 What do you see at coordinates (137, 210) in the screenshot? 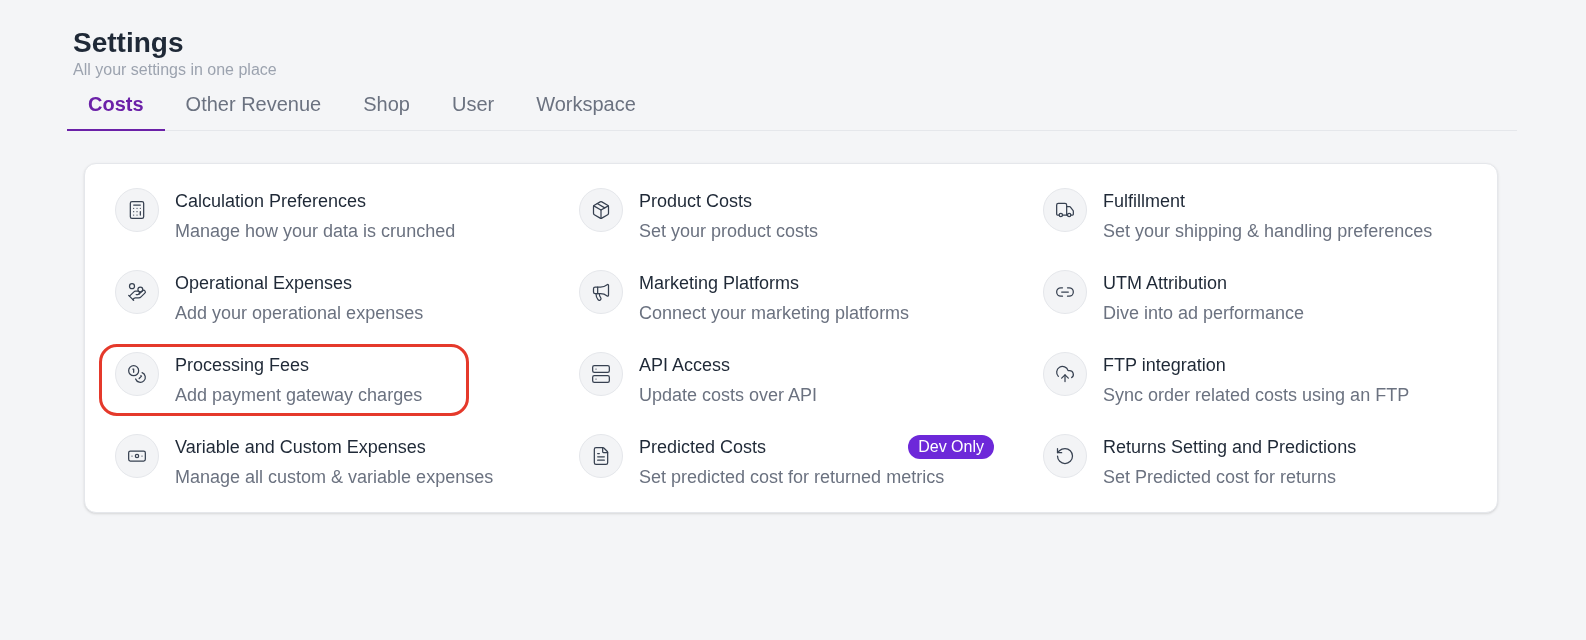
I see `calculator-icon` at bounding box center [137, 210].